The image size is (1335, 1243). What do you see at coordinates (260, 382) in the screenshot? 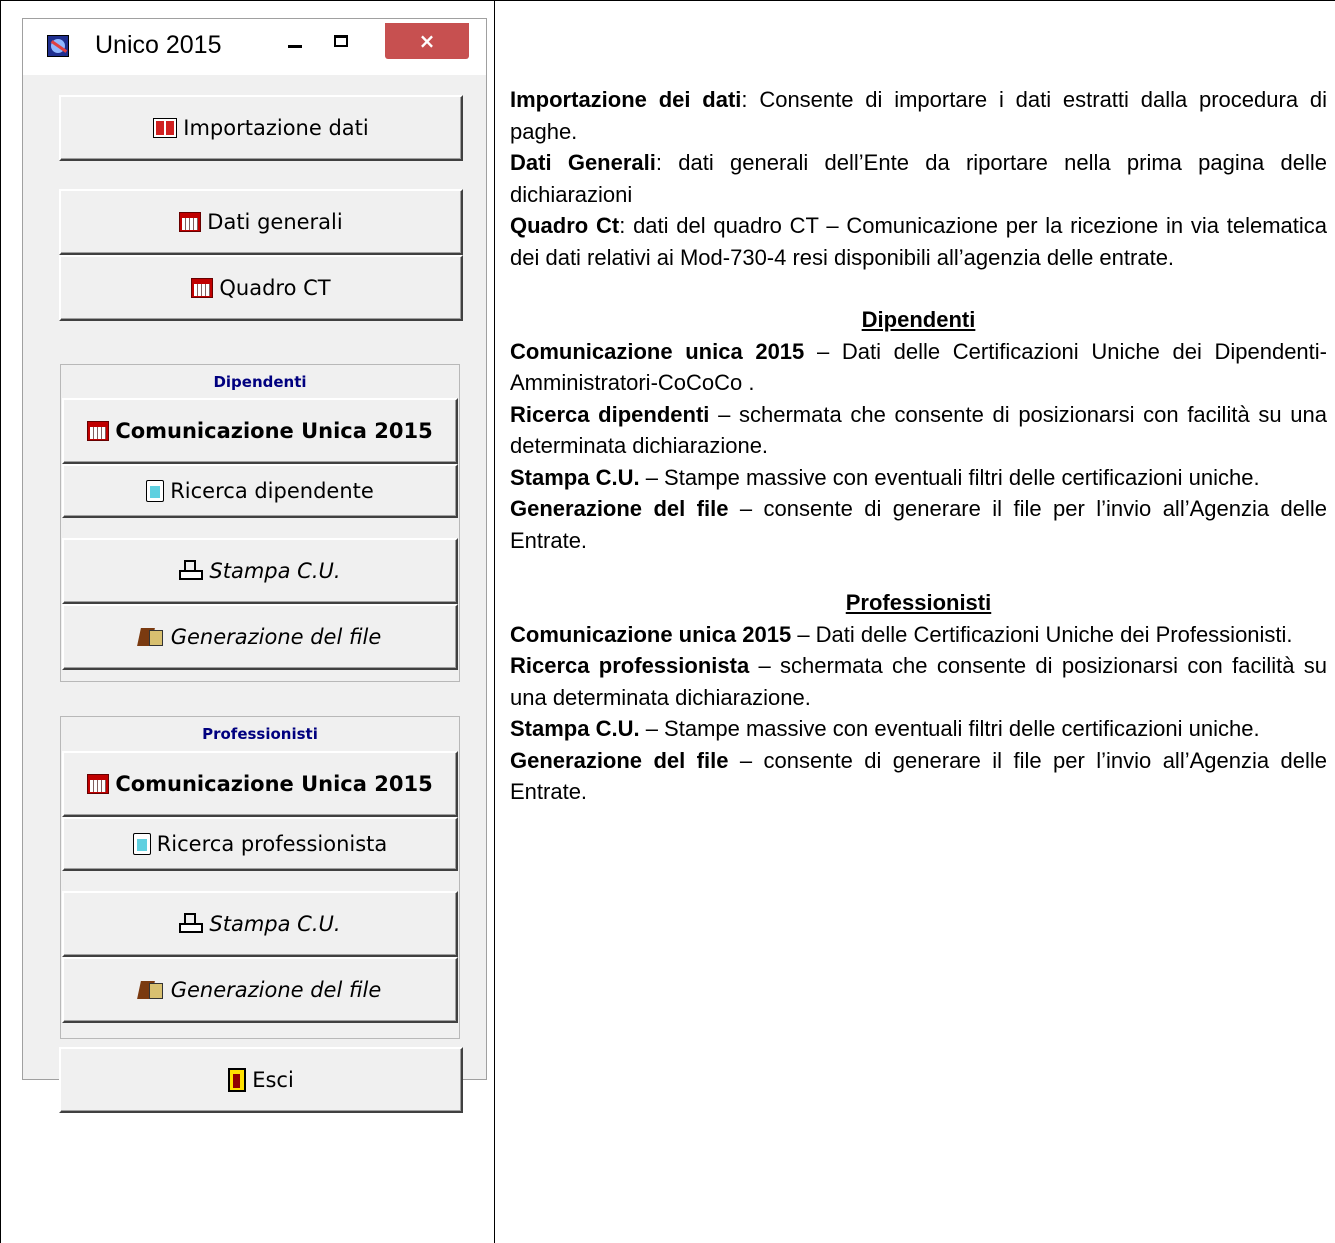
I see `dipendenti-group-title: Dipendenti` at bounding box center [260, 382].